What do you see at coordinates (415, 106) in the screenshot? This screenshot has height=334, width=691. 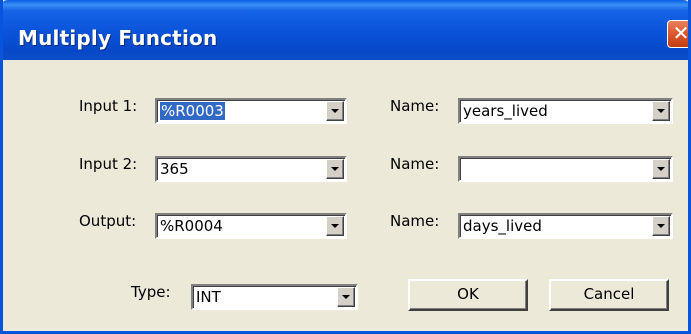 I see `input1-name-label: Name:` at bounding box center [415, 106].